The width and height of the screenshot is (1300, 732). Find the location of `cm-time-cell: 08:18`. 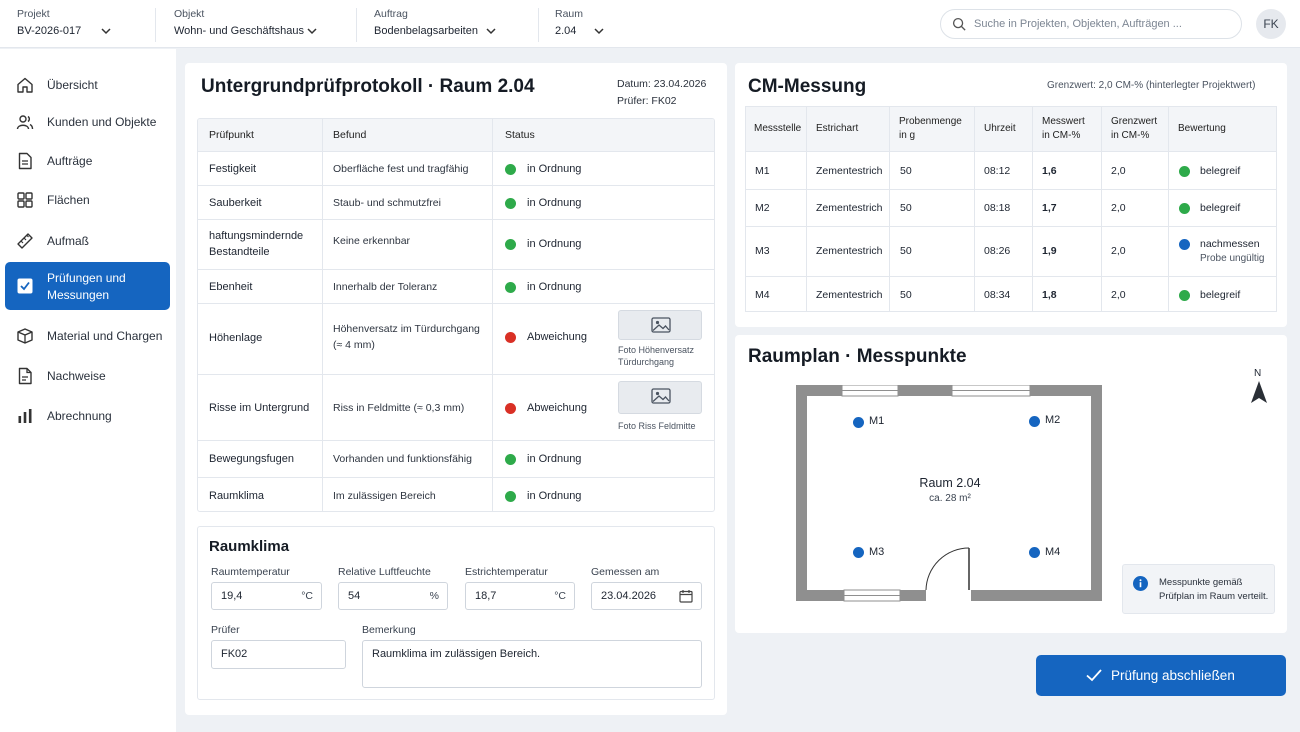

cm-time-cell: 08:18 is located at coordinates (997, 208).